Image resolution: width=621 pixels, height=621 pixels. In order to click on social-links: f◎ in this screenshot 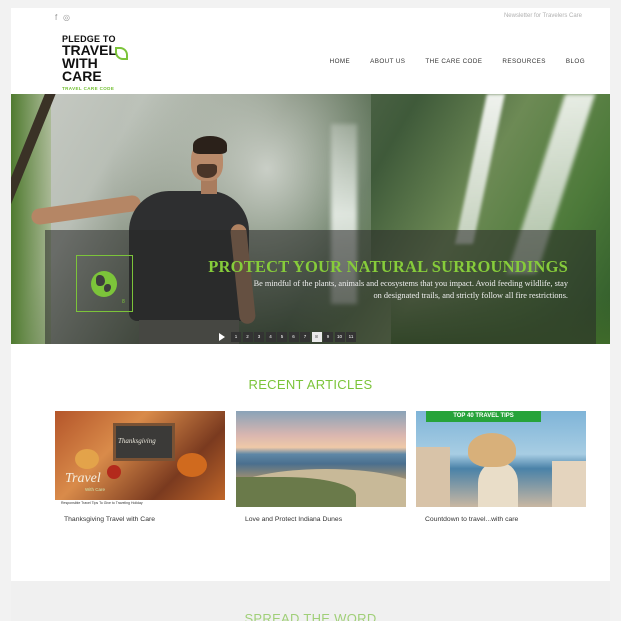, I will do `click(63, 17)`.